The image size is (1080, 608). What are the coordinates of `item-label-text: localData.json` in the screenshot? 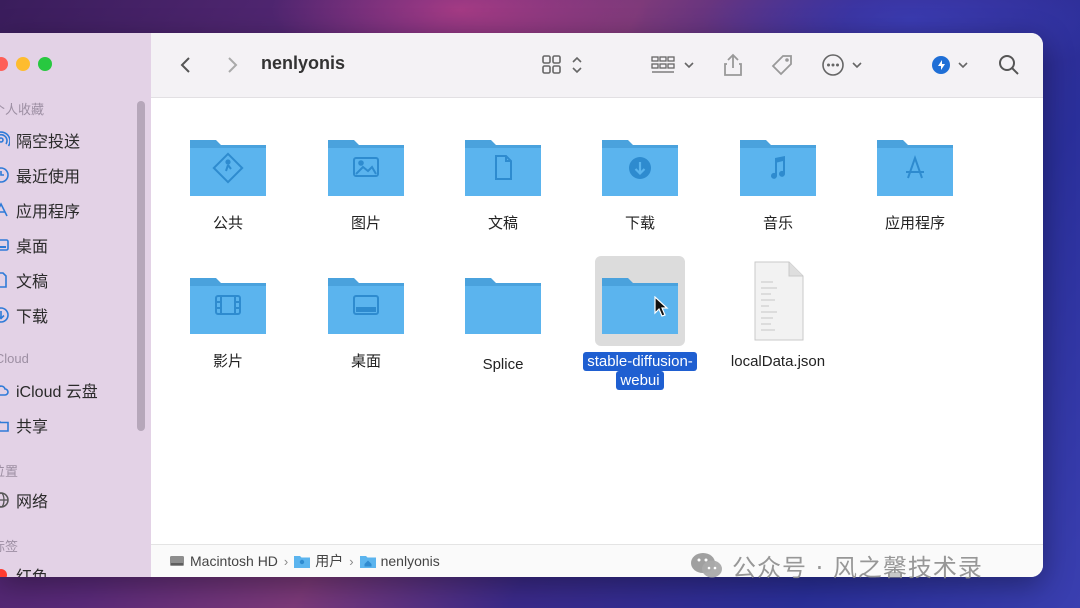 It's located at (778, 361).